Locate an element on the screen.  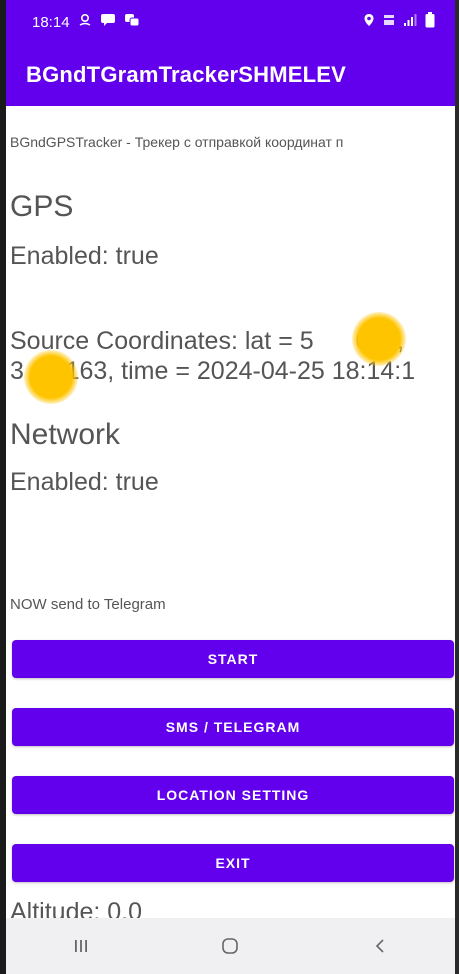
gps-section-title: GPS is located at coordinates (42, 206).